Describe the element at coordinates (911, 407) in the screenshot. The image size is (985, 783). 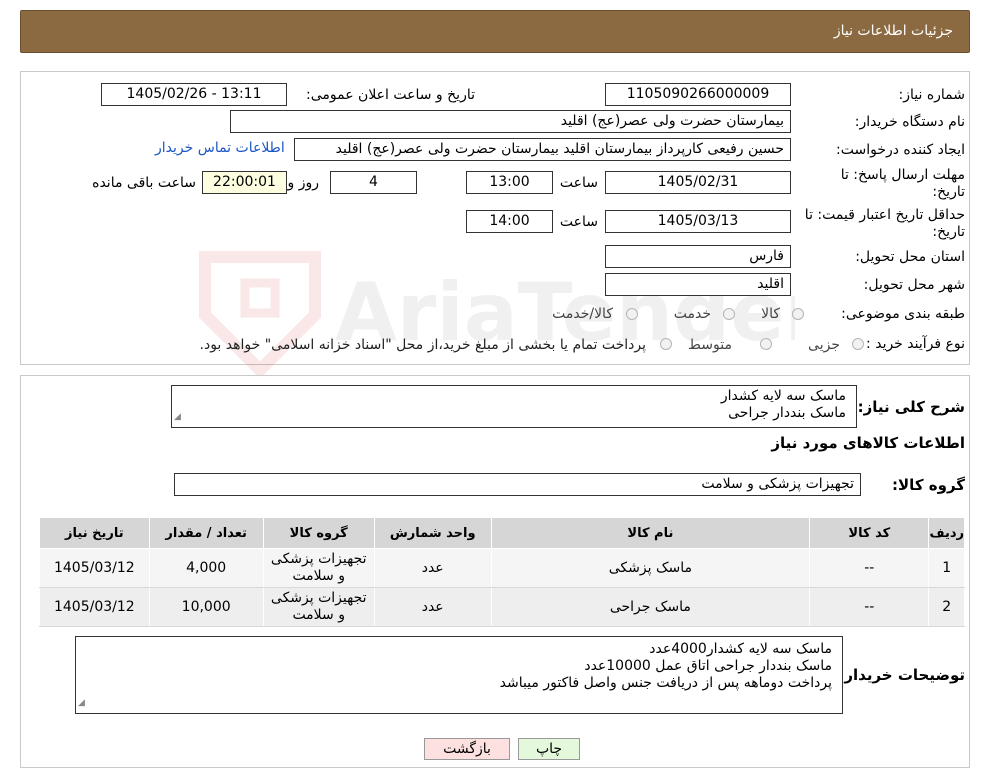
I see `summary-label: شرح کلی نیاز:` at that location.